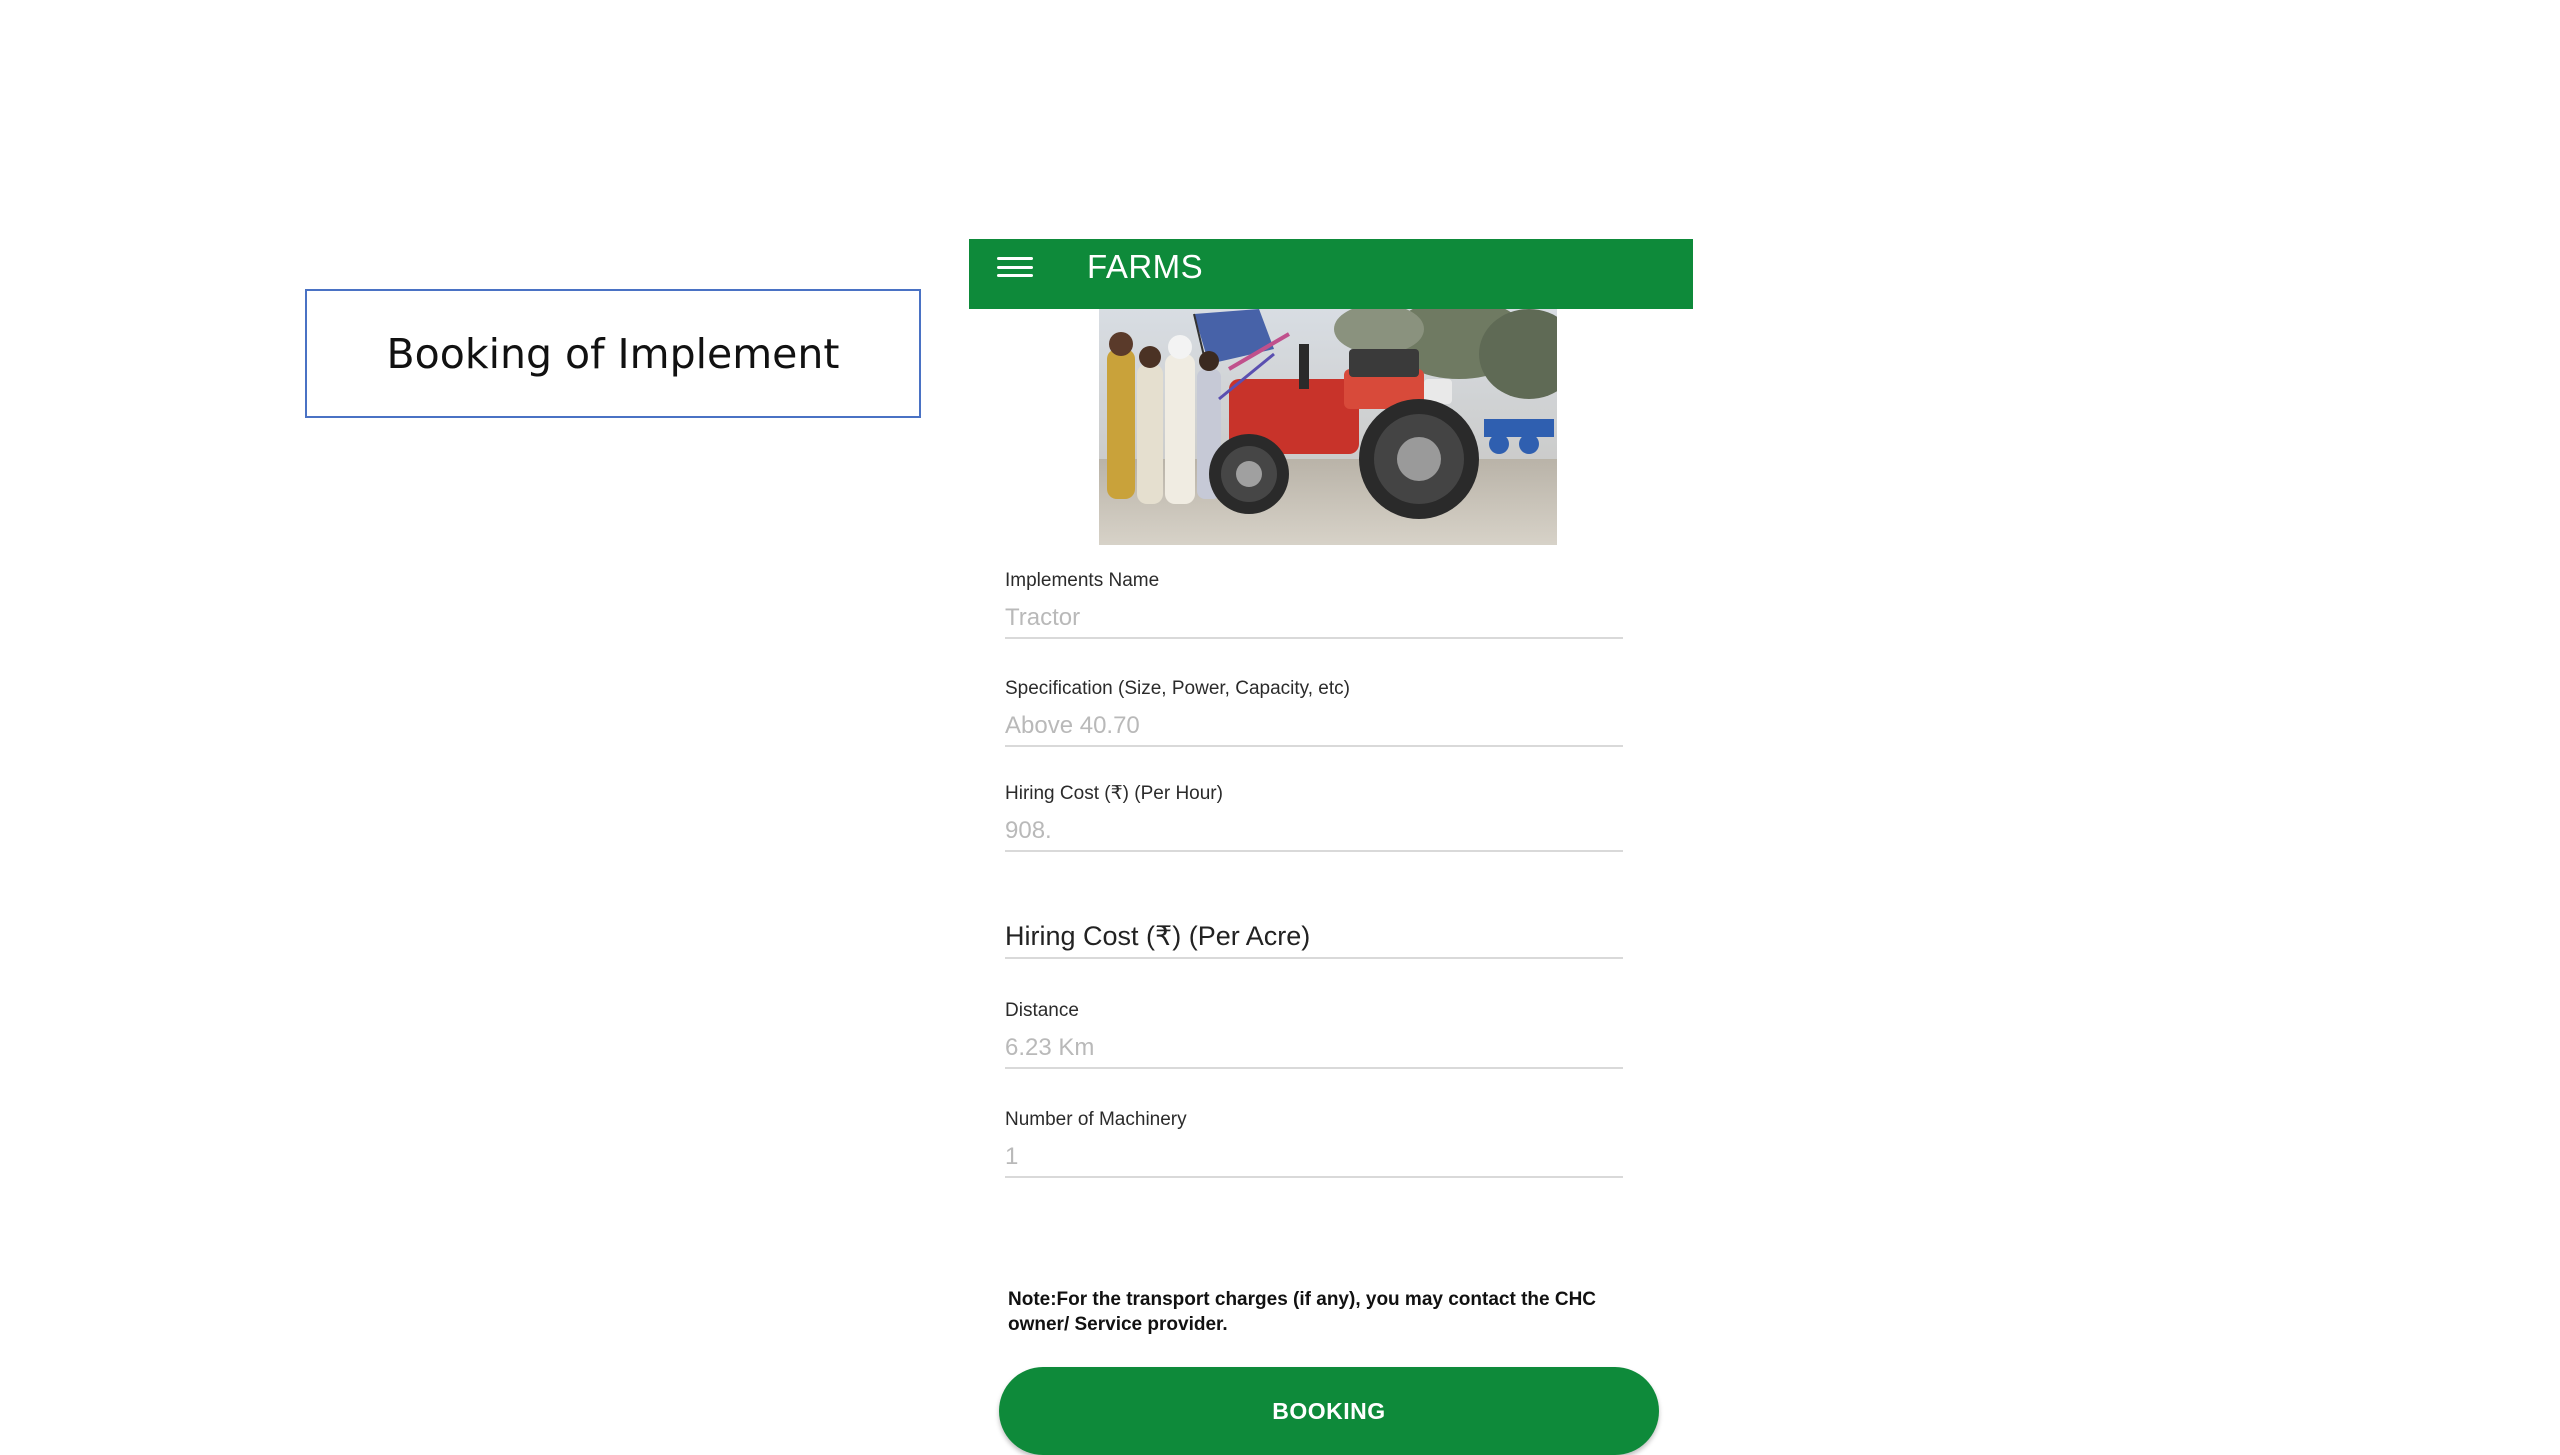 The height and width of the screenshot is (1455, 2560). What do you see at coordinates (1314, 817) in the screenshot?
I see `hiring-cost-hour-field: Hiring Cost (₹) (Per Hour) 908.` at bounding box center [1314, 817].